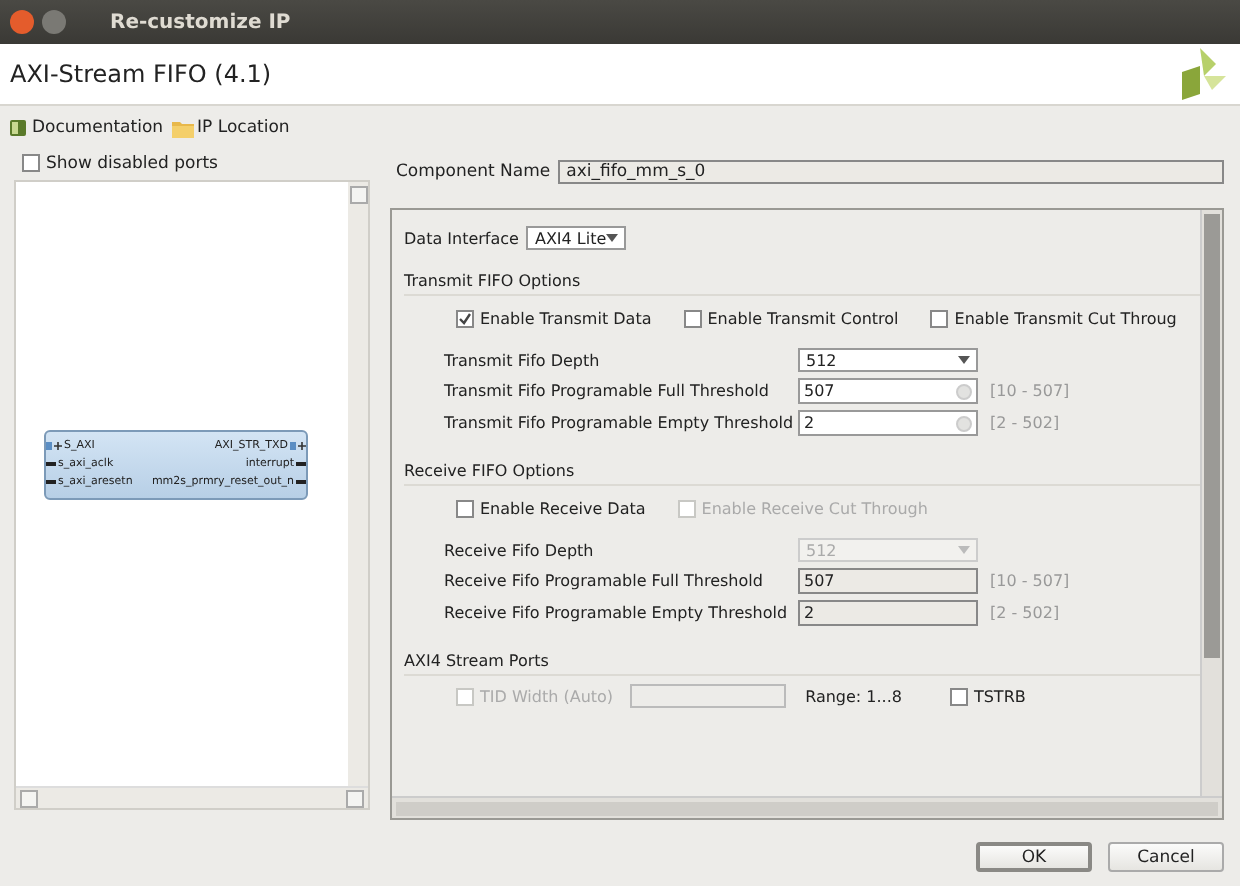 The image size is (1240, 886). What do you see at coordinates (707, 696) in the screenshot?
I see `width-field` at bounding box center [707, 696].